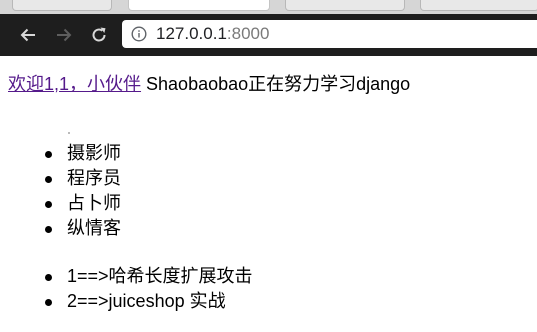 Image resolution: width=537 pixels, height=332 pixels. I want to click on tab-strip, so click(268, 7).